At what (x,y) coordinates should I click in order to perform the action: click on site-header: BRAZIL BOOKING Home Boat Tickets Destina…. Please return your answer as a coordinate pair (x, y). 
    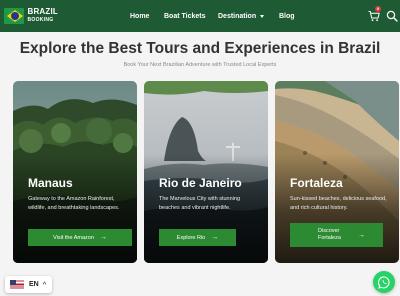
    Looking at the image, I should click on (200, 16).